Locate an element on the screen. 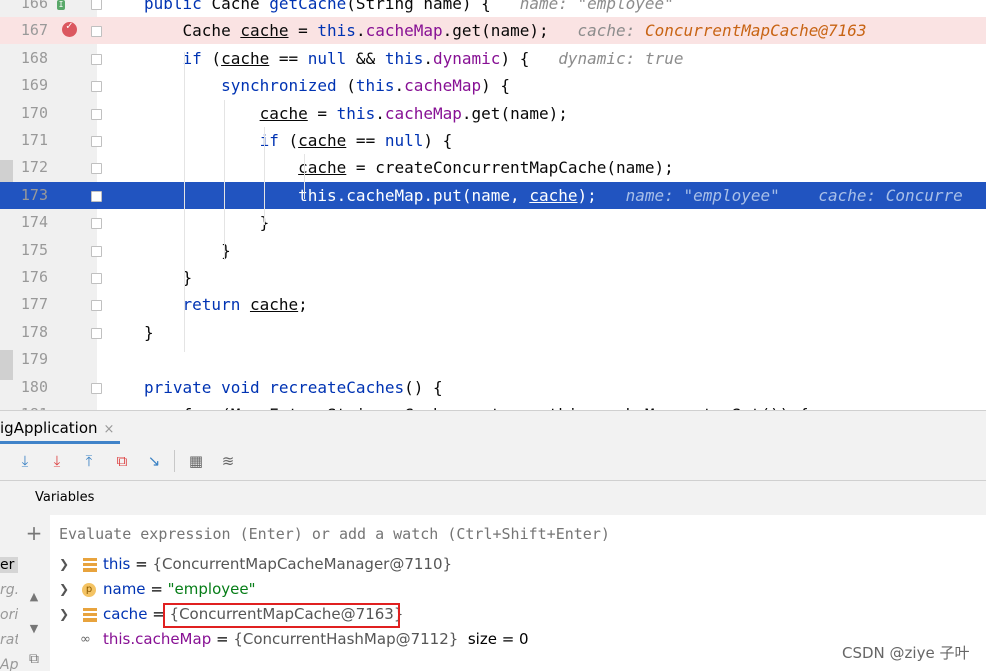 This screenshot has width=986, height=671. code-token: if is located at coordinates (192, 58).